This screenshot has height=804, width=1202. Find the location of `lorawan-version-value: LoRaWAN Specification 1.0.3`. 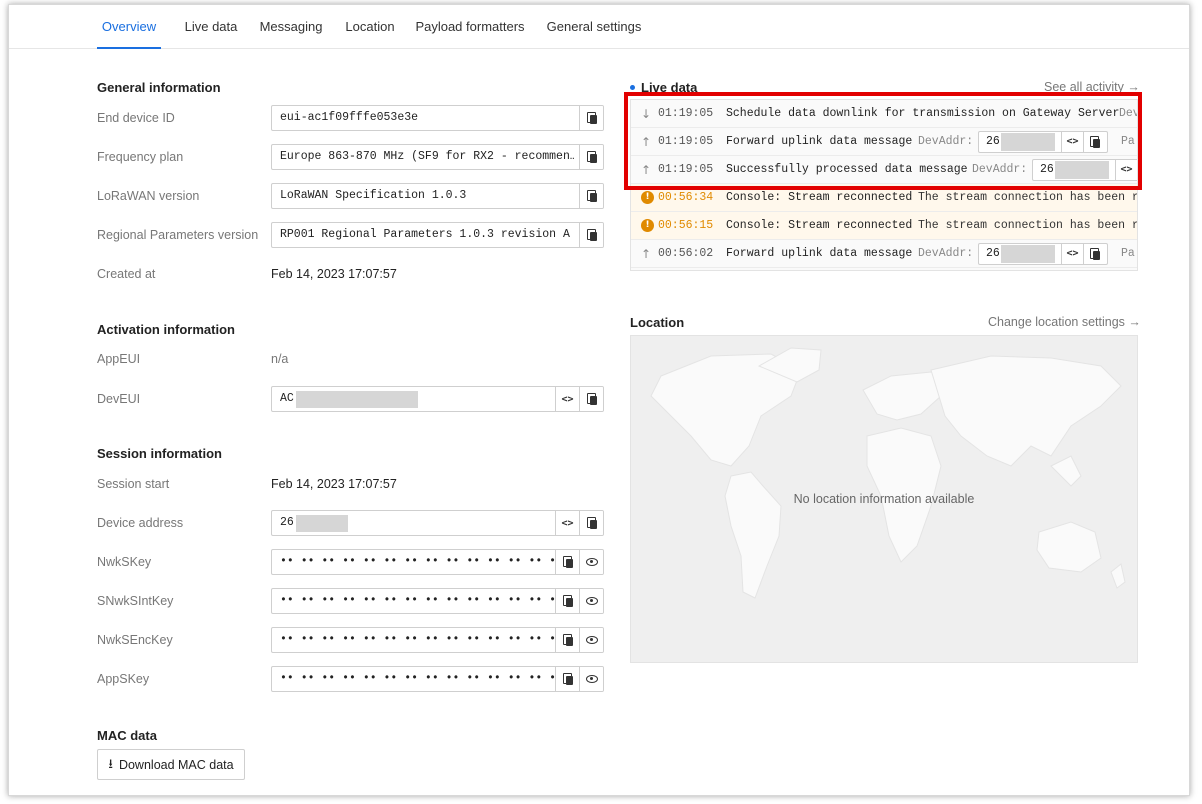

lorawan-version-value: LoRaWAN Specification 1.0.3 is located at coordinates (373, 195).